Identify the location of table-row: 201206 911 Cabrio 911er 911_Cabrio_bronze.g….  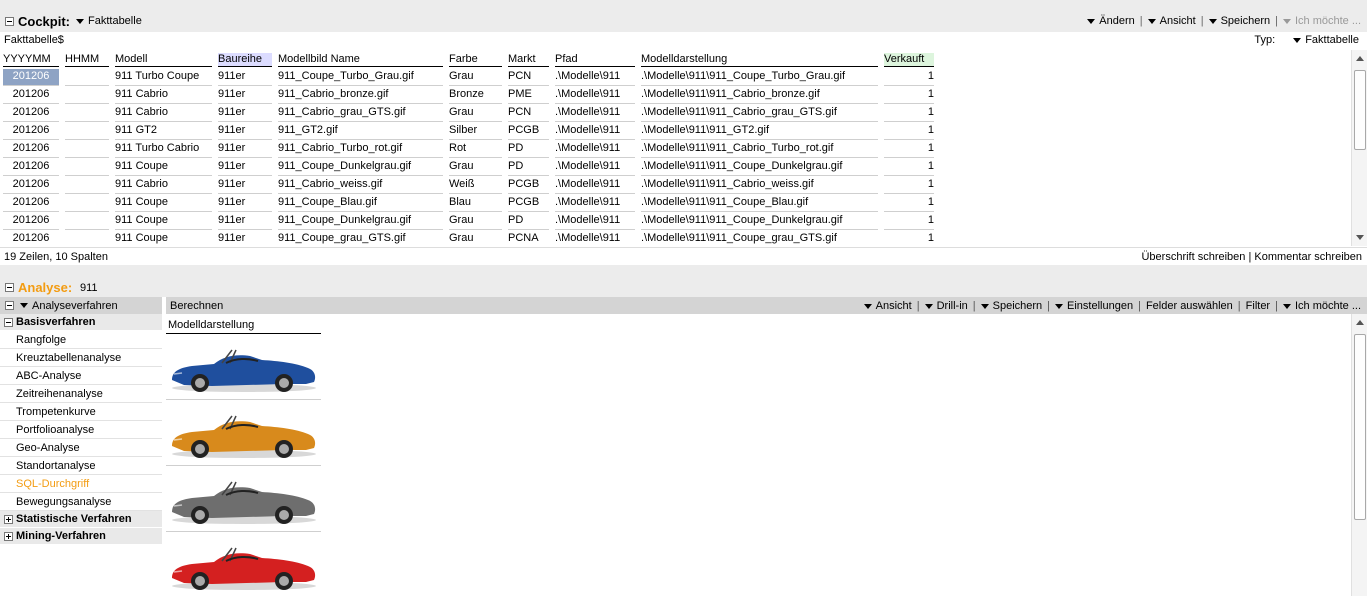
(468, 95).